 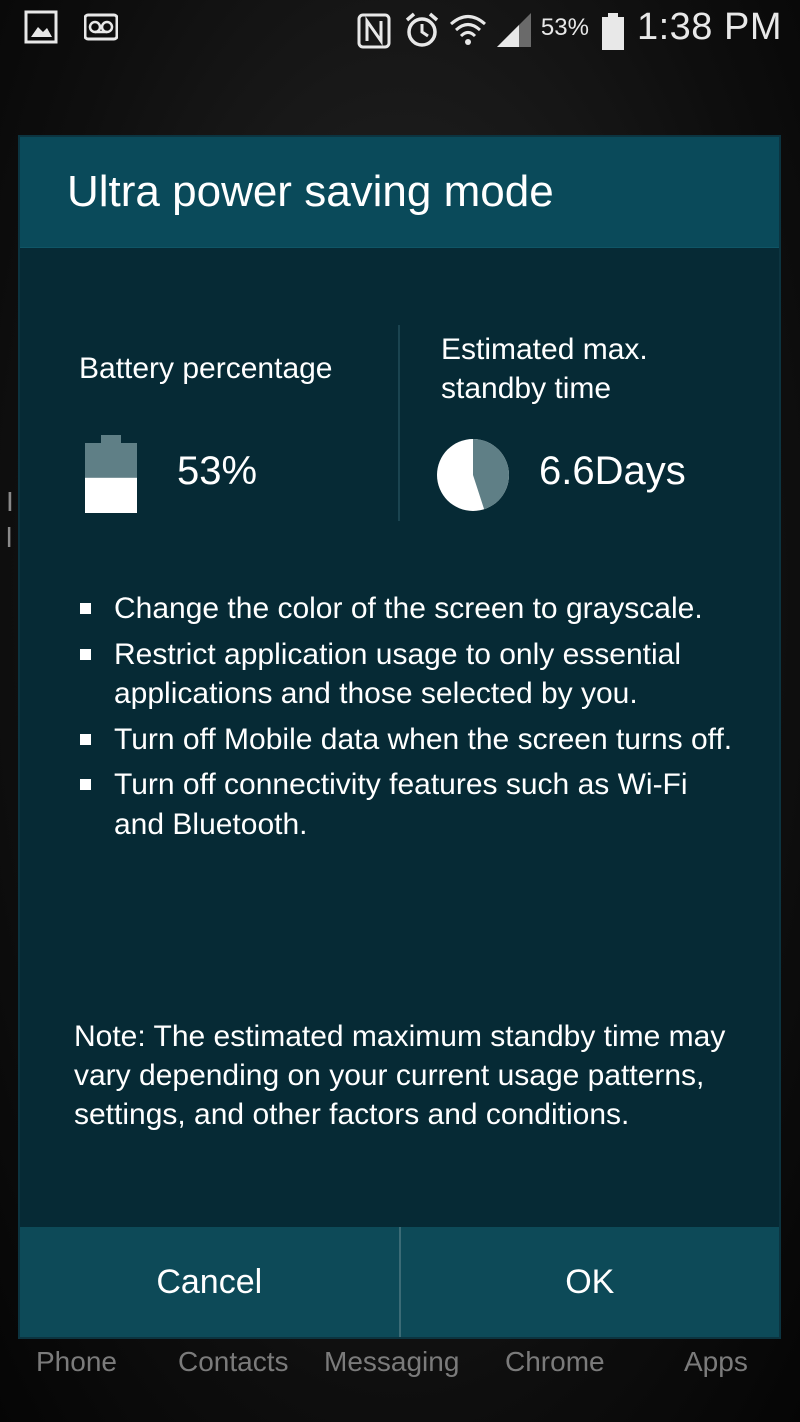 What do you see at coordinates (233, 1362) in the screenshot?
I see `dock-item-contacts: Contacts` at bounding box center [233, 1362].